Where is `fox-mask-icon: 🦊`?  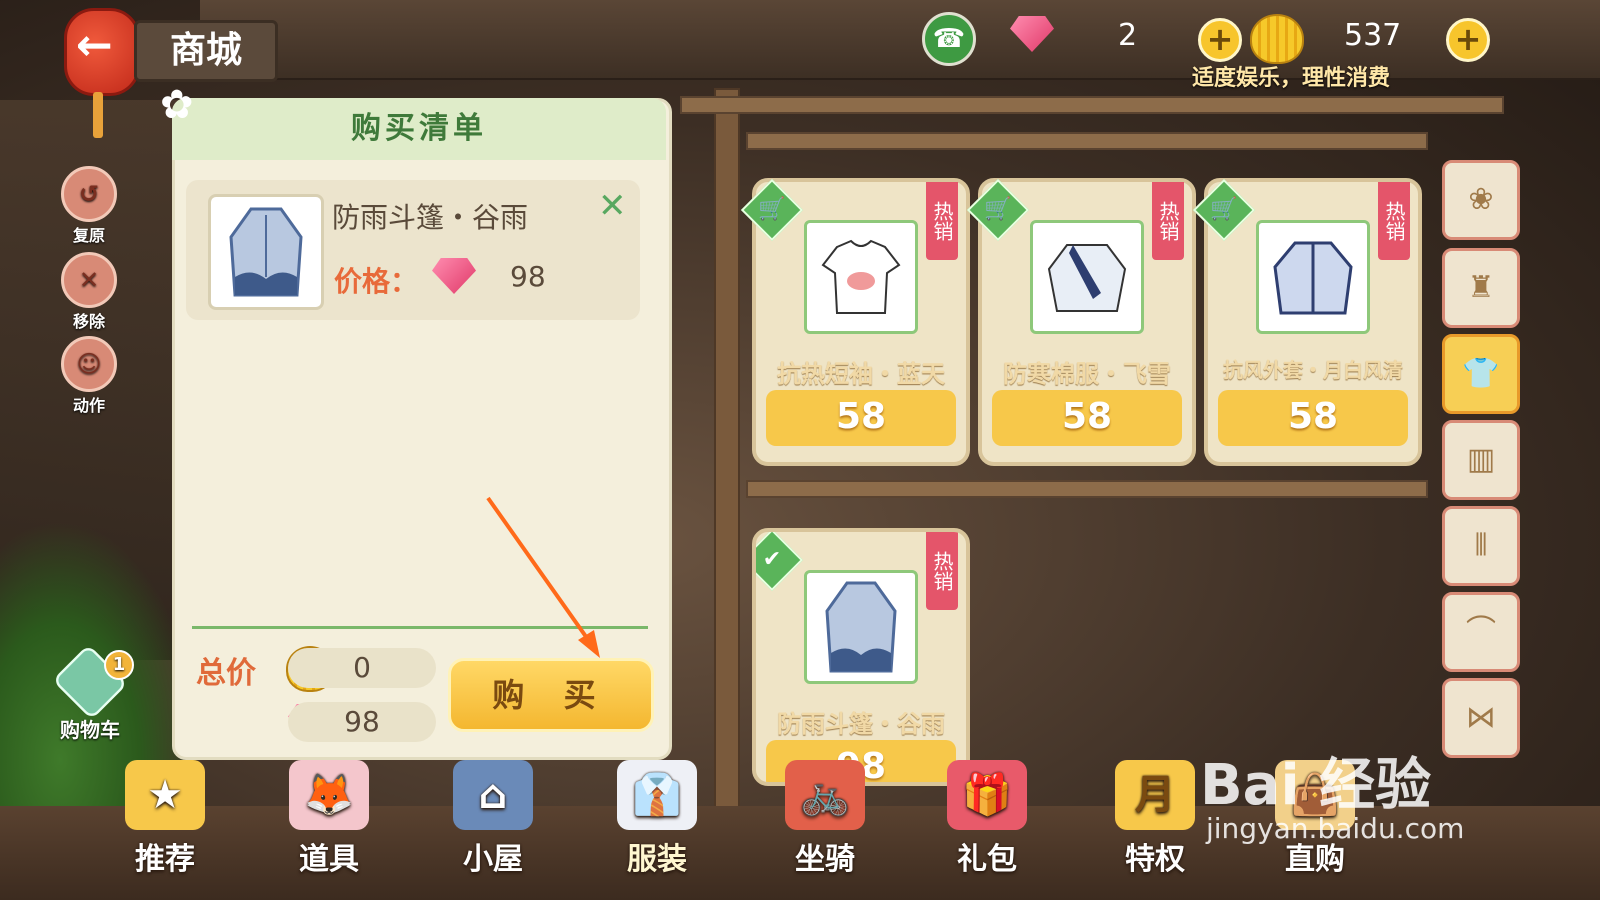 fox-mask-icon: 🦊 is located at coordinates (329, 795).